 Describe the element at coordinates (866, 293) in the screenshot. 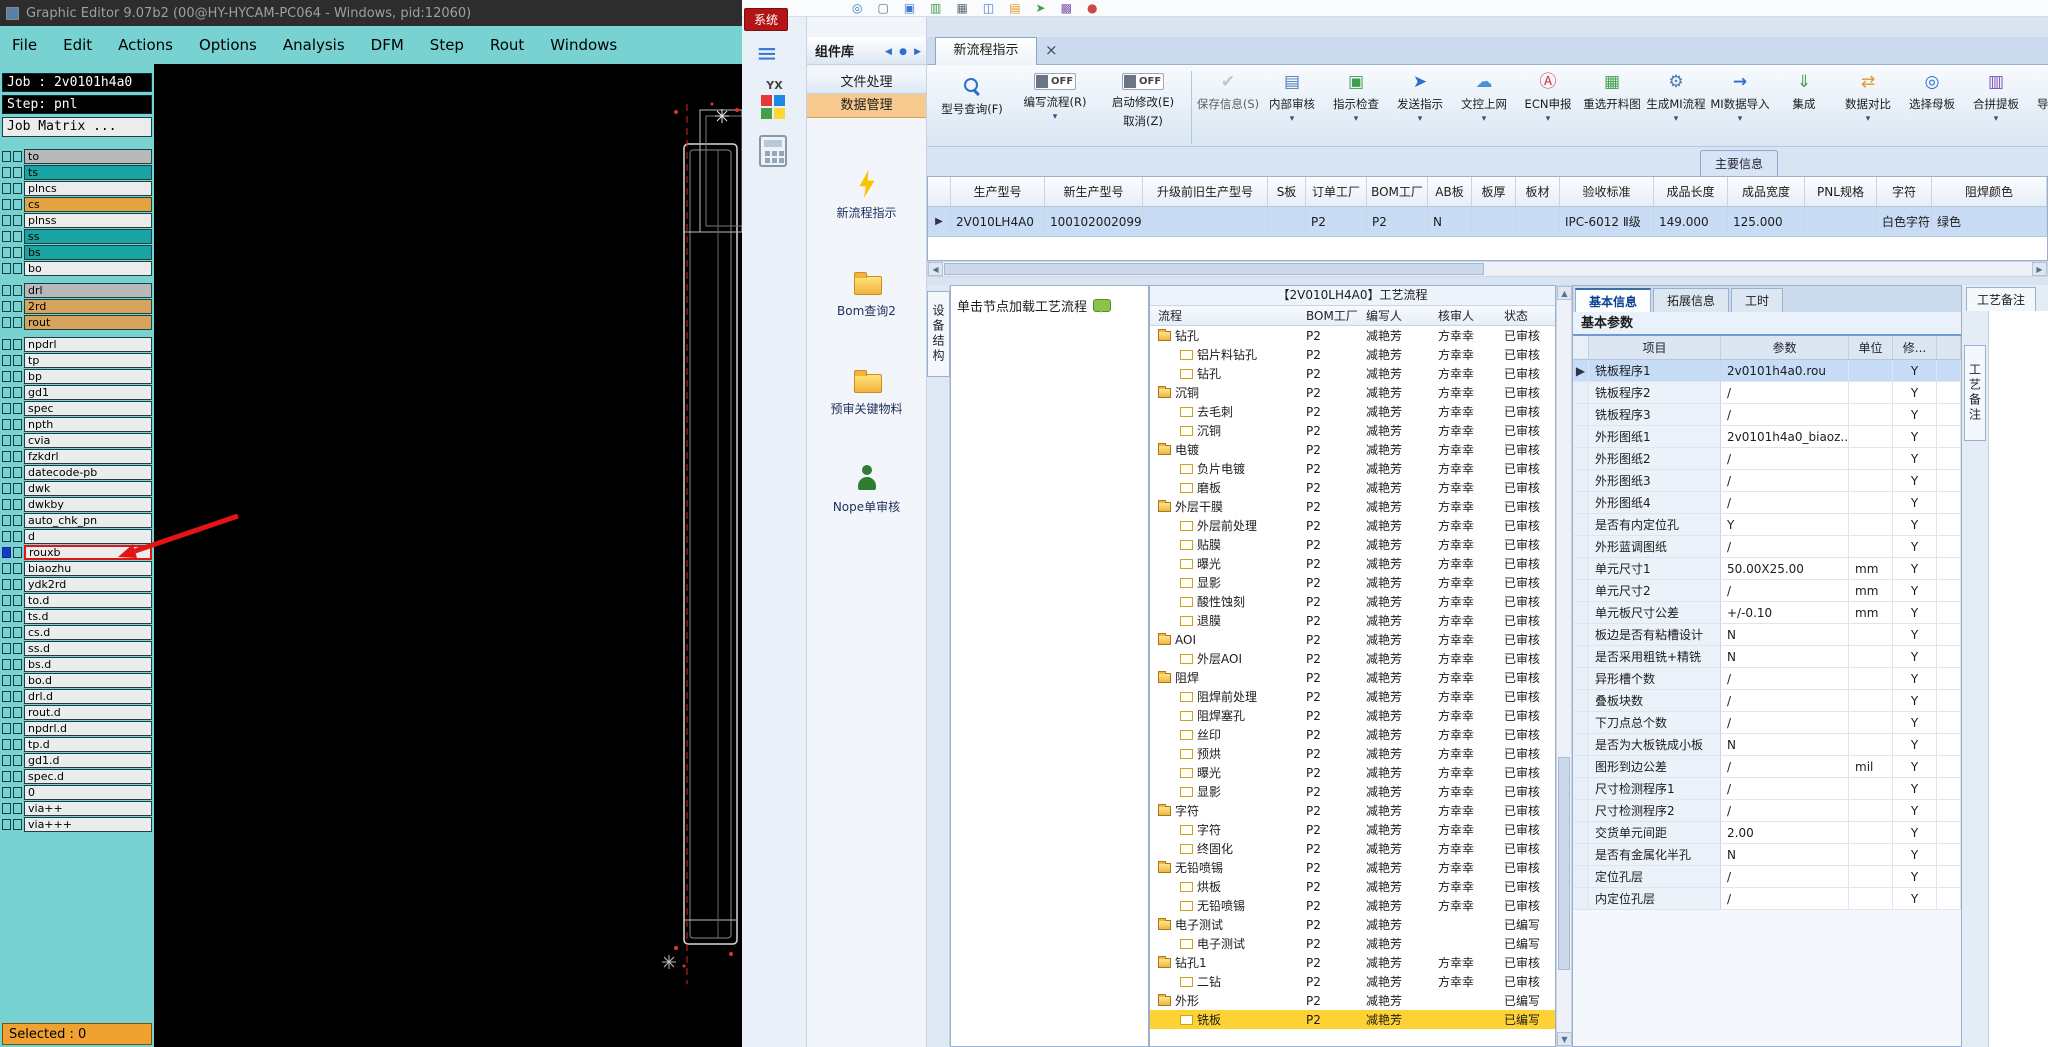

I see `nav-item: Bom查询2` at that location.